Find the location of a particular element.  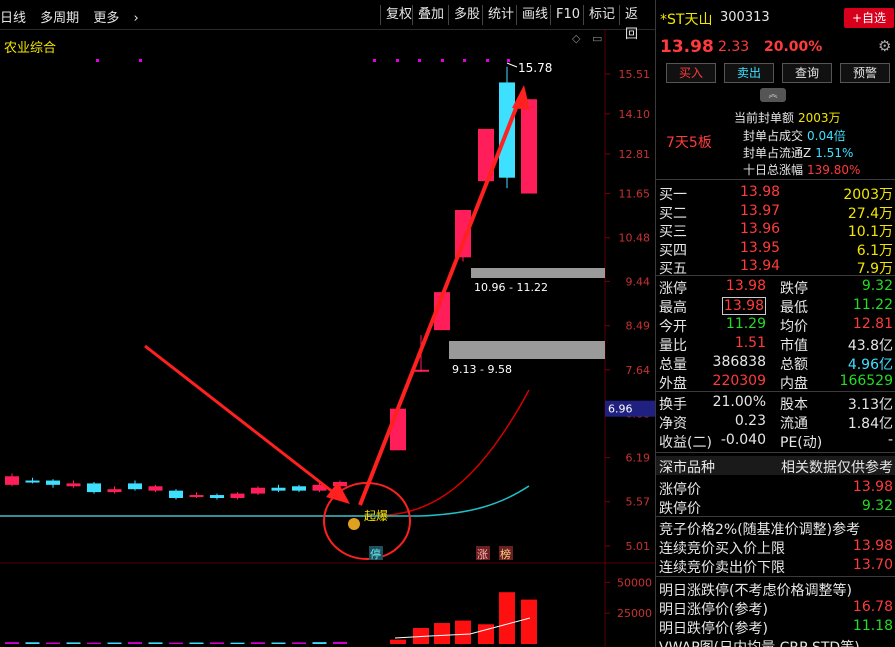

y-tick-label: 8.49 is located at coordinates (638, 326).